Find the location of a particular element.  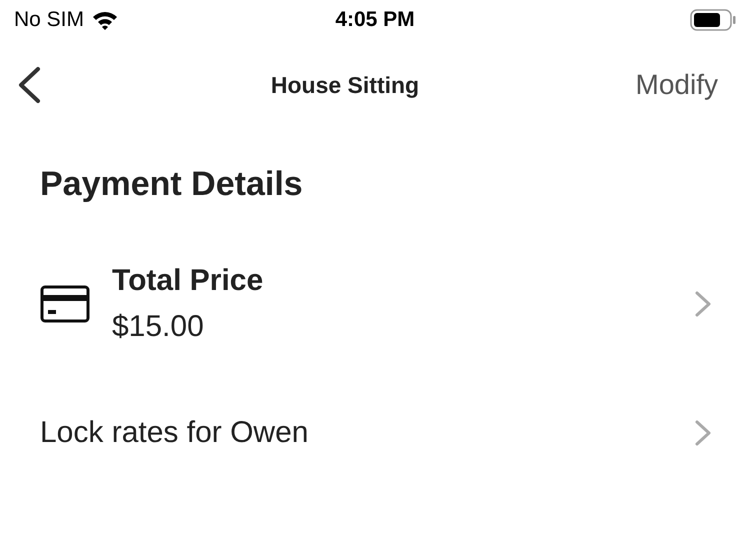

wifi-icon is located at coordinates (105, 20).